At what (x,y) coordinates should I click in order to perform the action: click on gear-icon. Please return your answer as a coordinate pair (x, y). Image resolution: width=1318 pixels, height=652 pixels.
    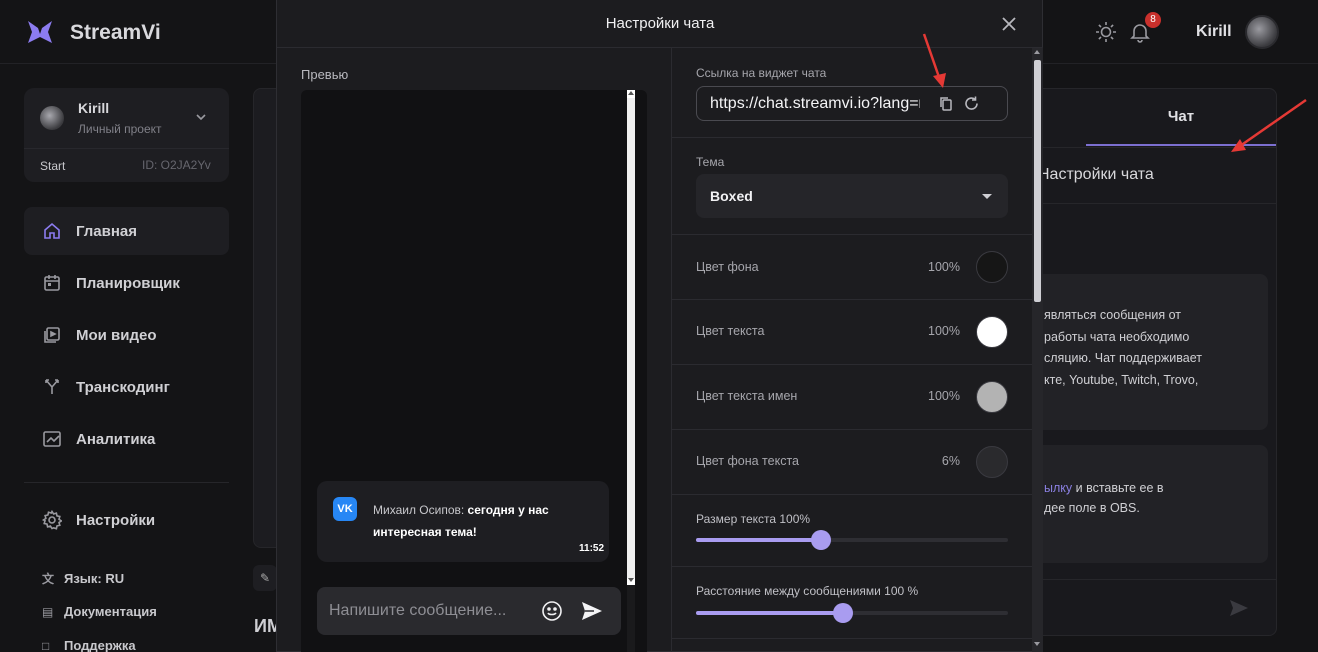
    Looking at the image, I should click on (52, 520).